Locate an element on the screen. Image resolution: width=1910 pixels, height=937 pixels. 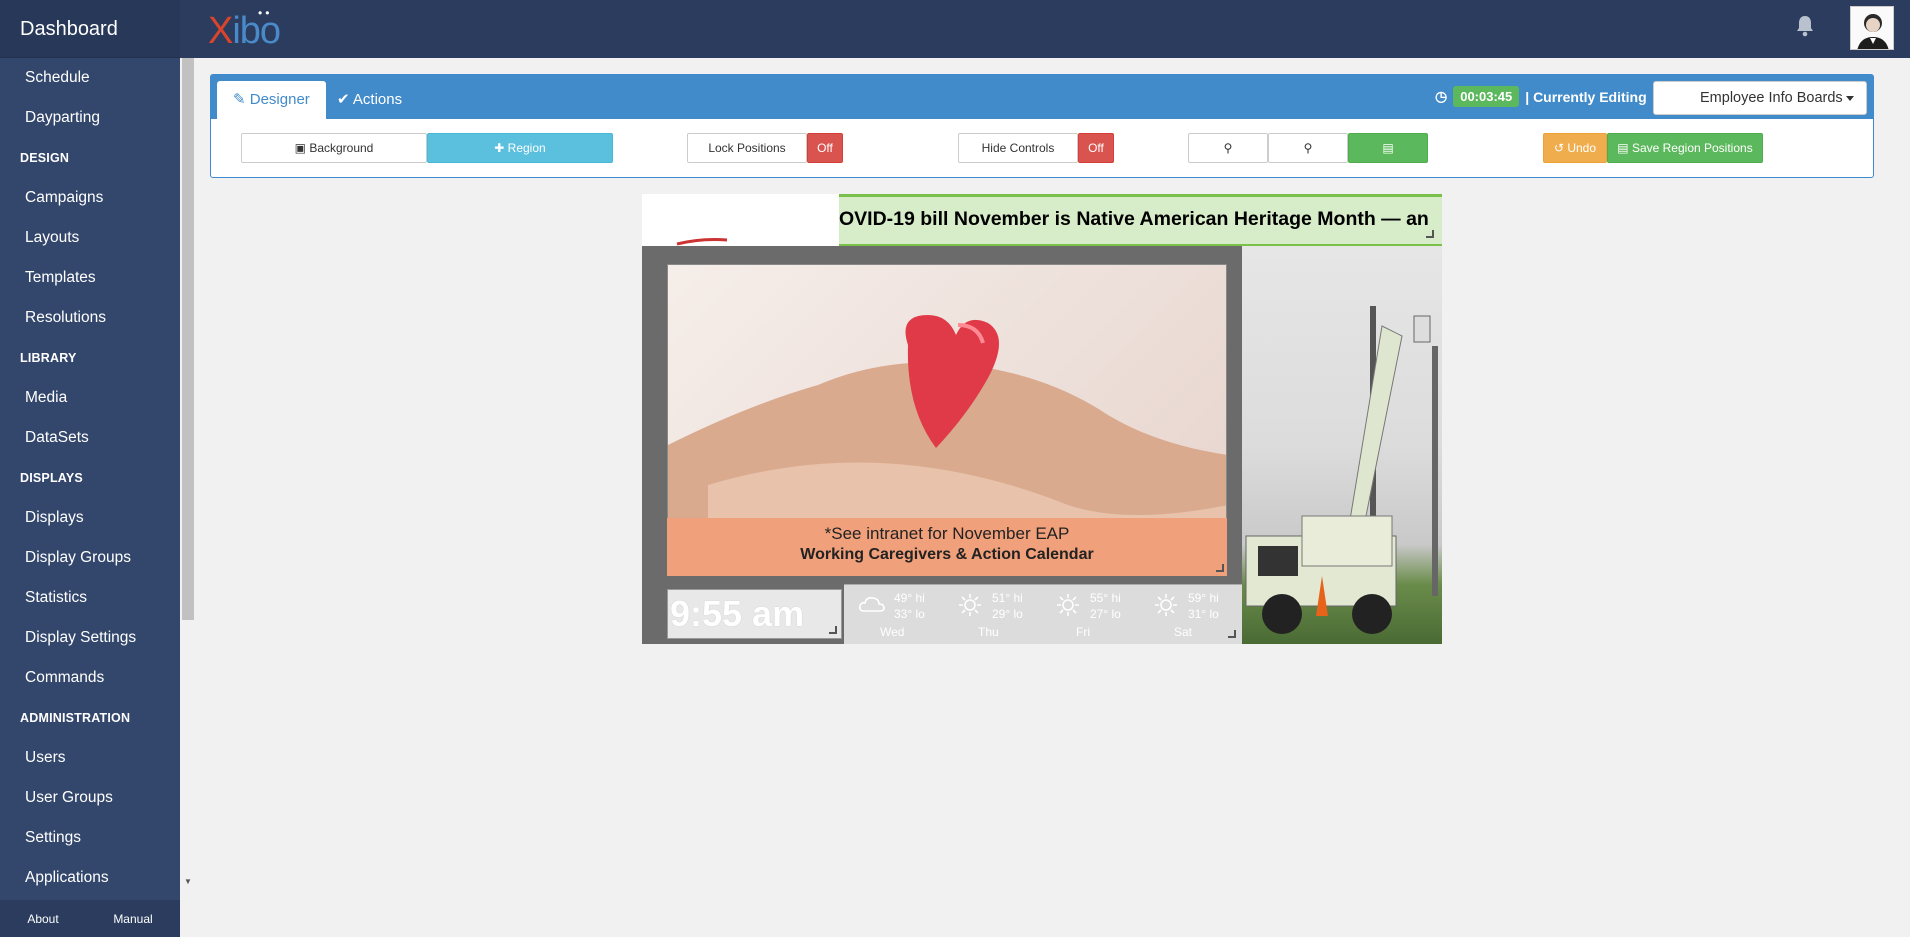
manual-link: Manual is located at coordinates (132, 919).